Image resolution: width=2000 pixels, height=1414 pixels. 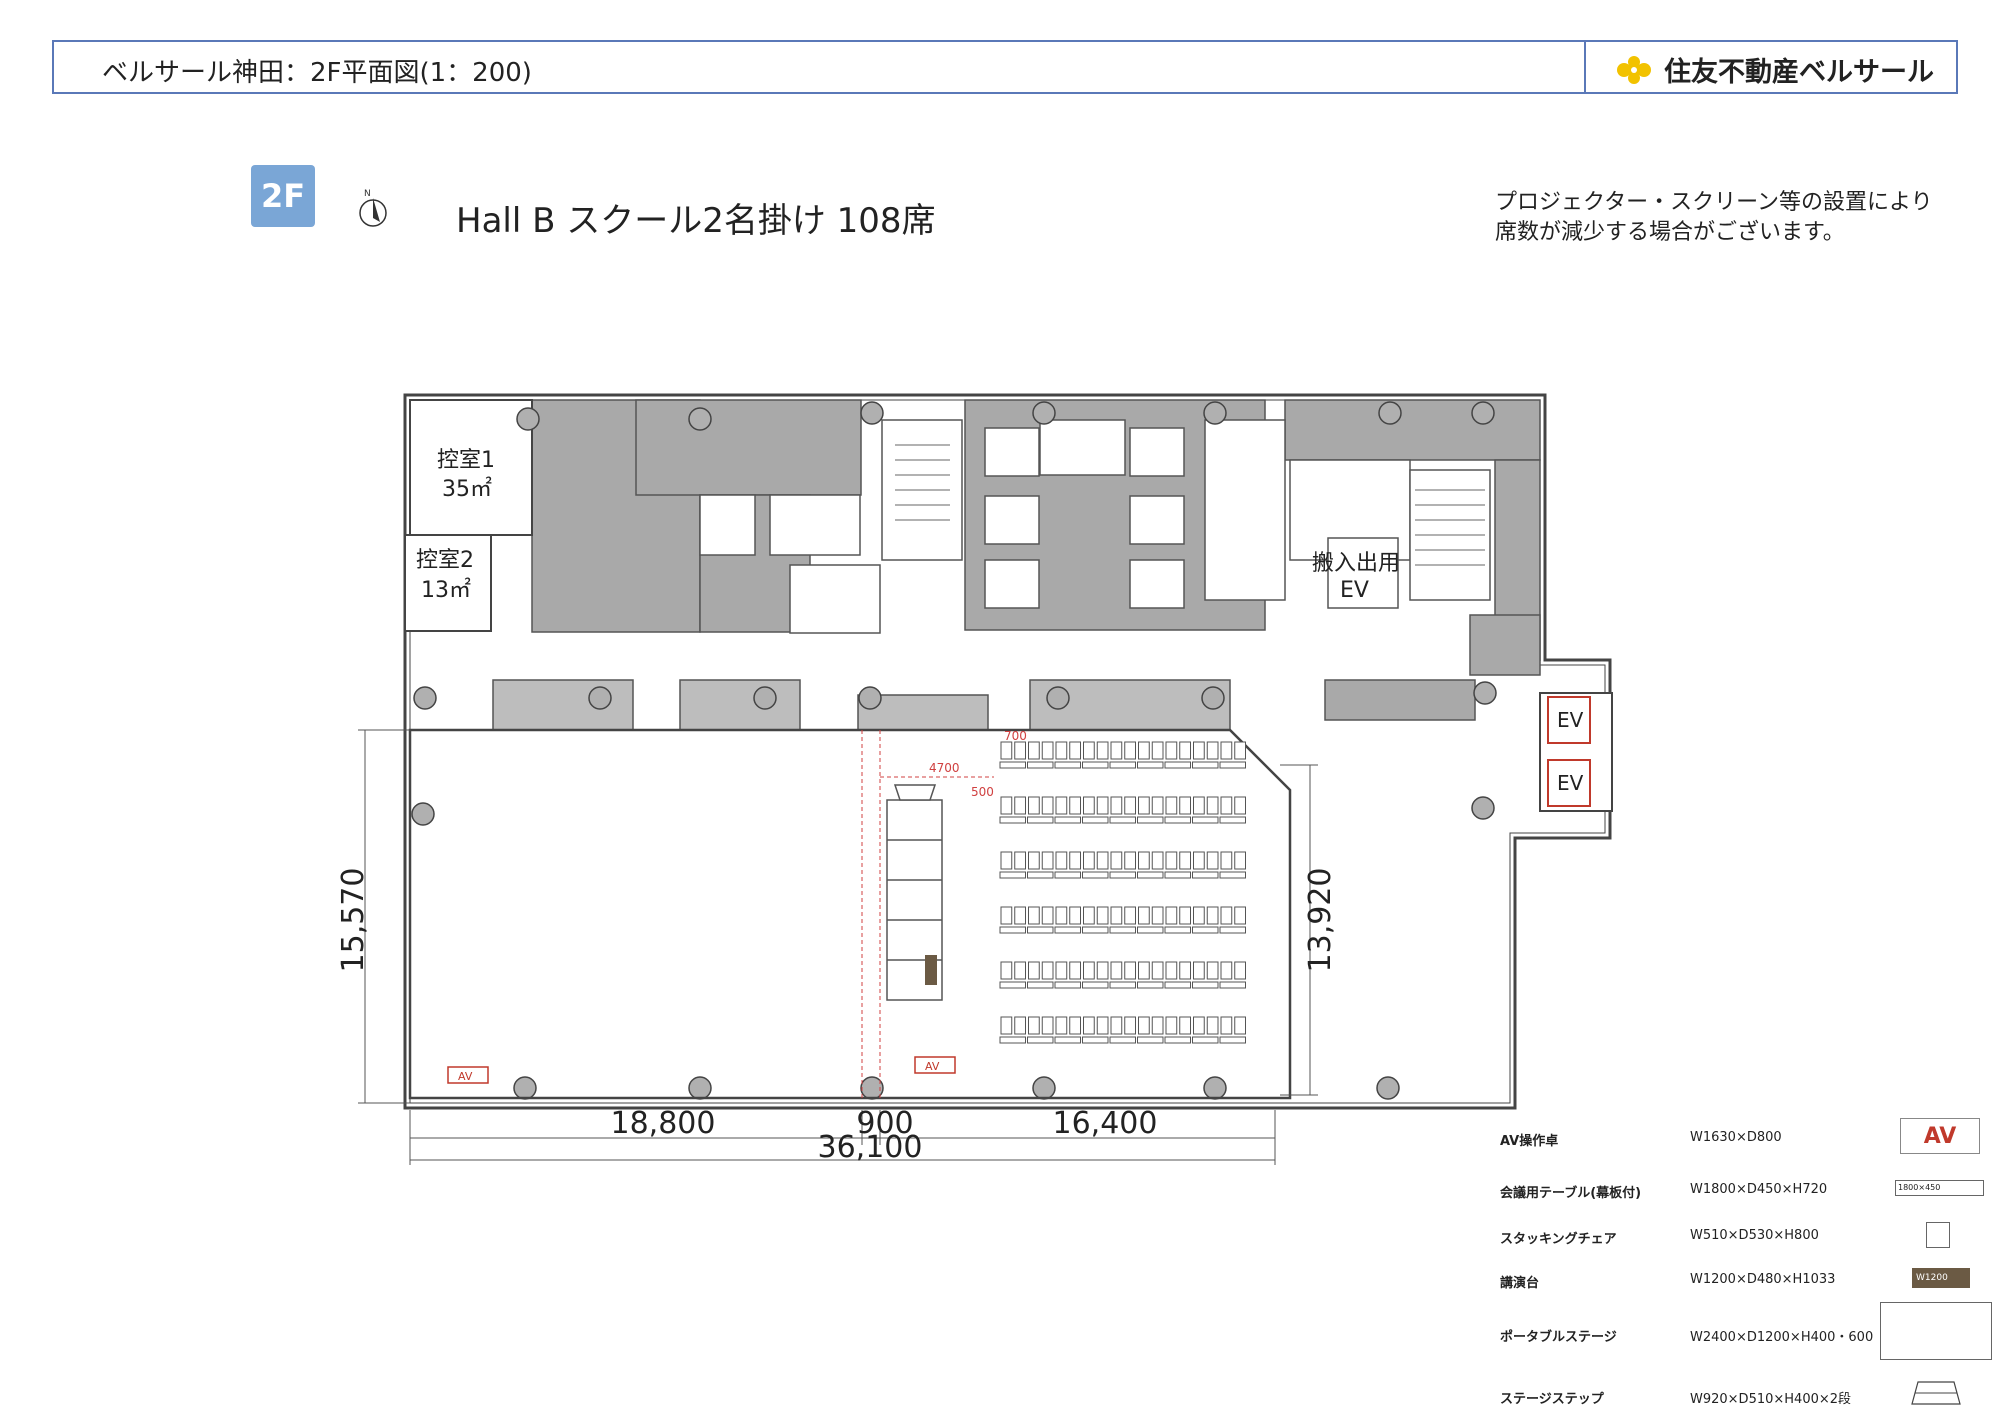 I want to click on hikae2-area: 13㎡, so click(x=446, y=590).